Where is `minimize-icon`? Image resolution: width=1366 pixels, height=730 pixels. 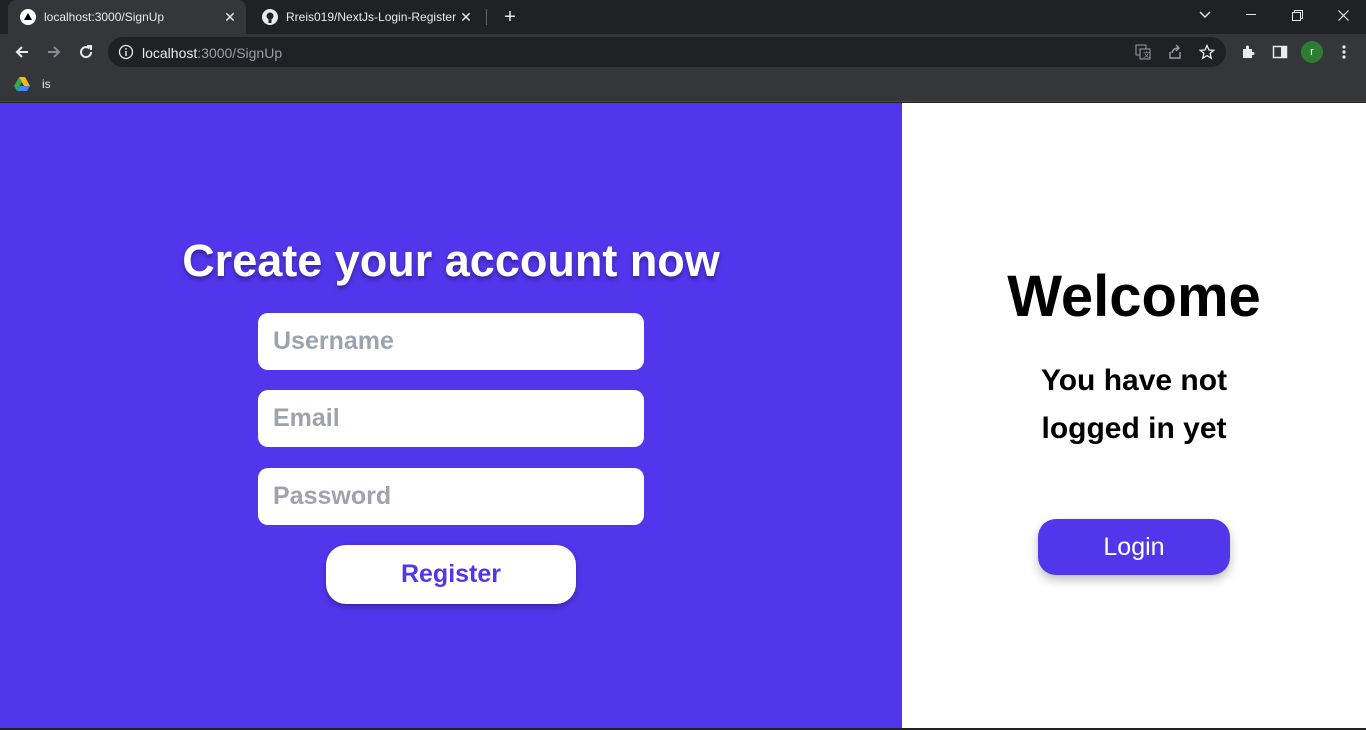 minimize-icon is located at coordinates (1251, 15).